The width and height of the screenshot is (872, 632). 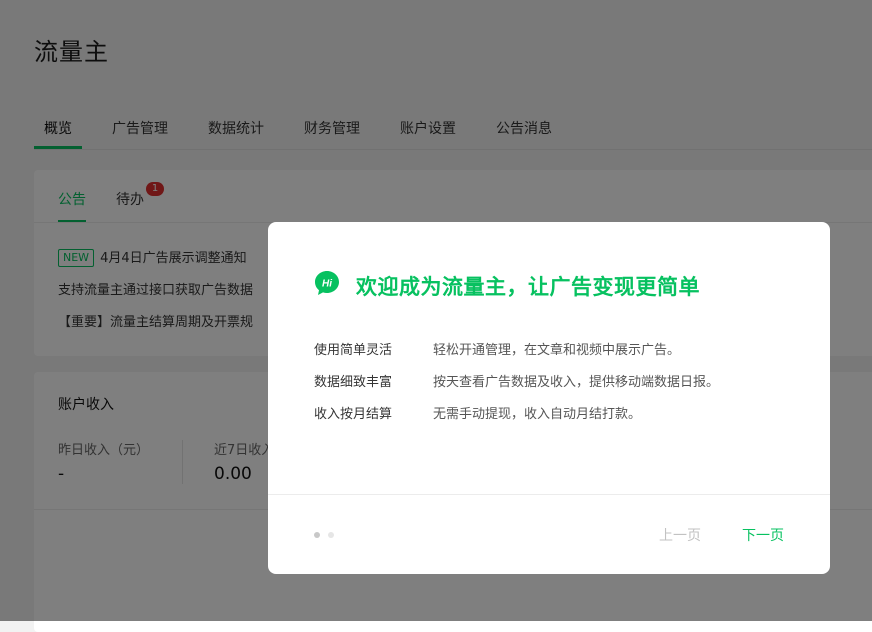 I want to click on modal-title: 欢迎成为流量主，让广告变现更简单, so click(x=528, y=287).